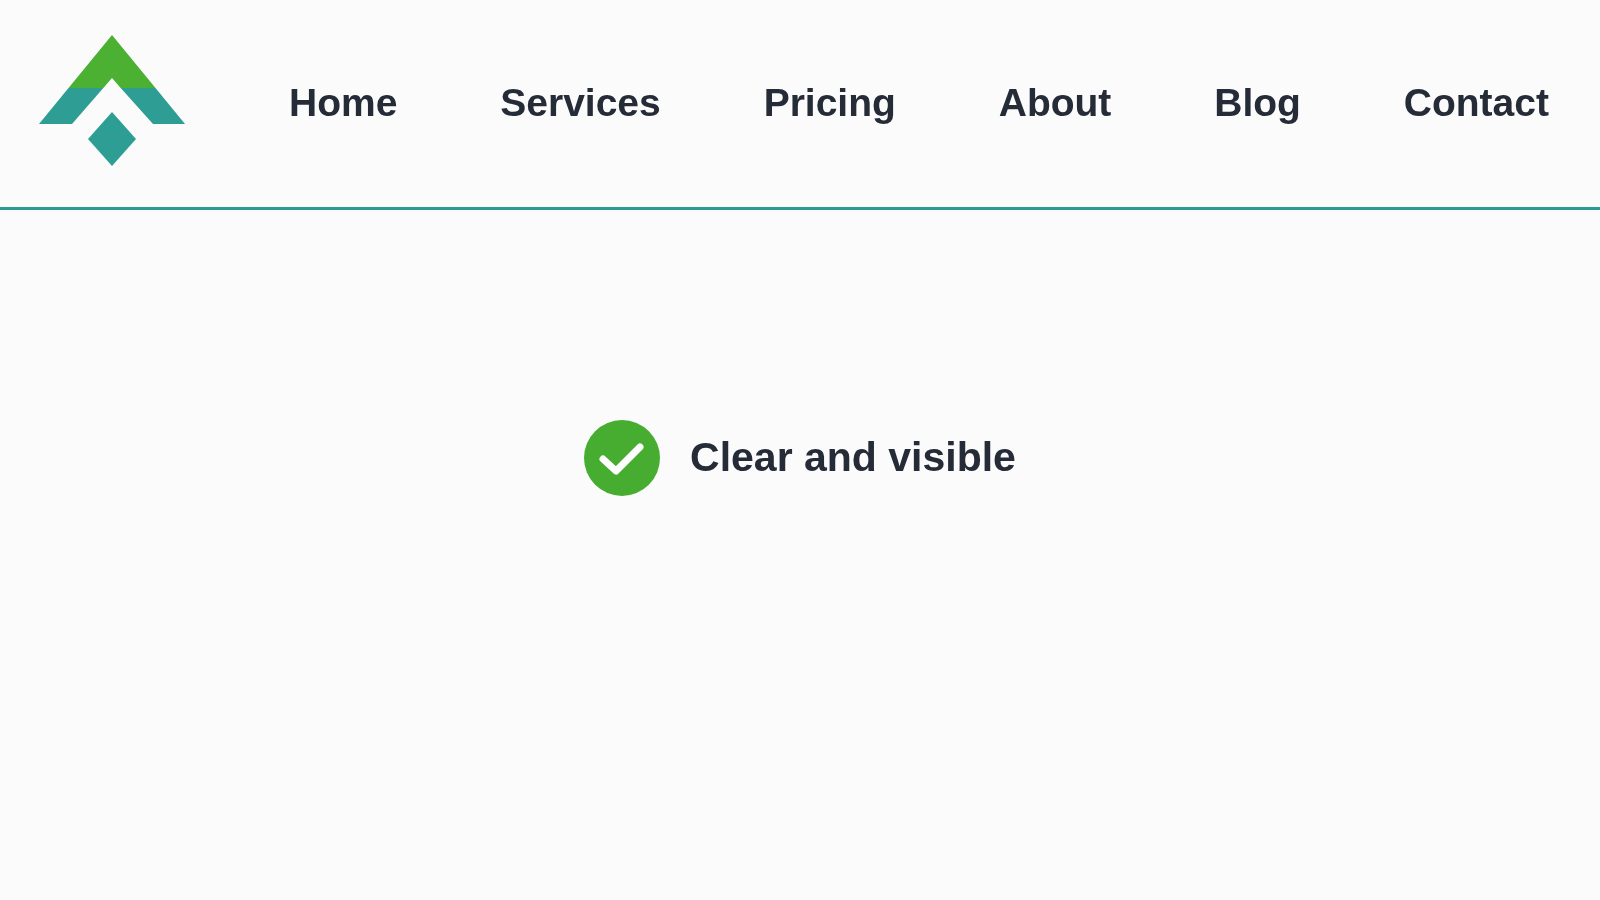  What do you see at coordinates (829, 103) in the screenshot?
I see `nav-link: Pricing` at bounding box center [829, 103].